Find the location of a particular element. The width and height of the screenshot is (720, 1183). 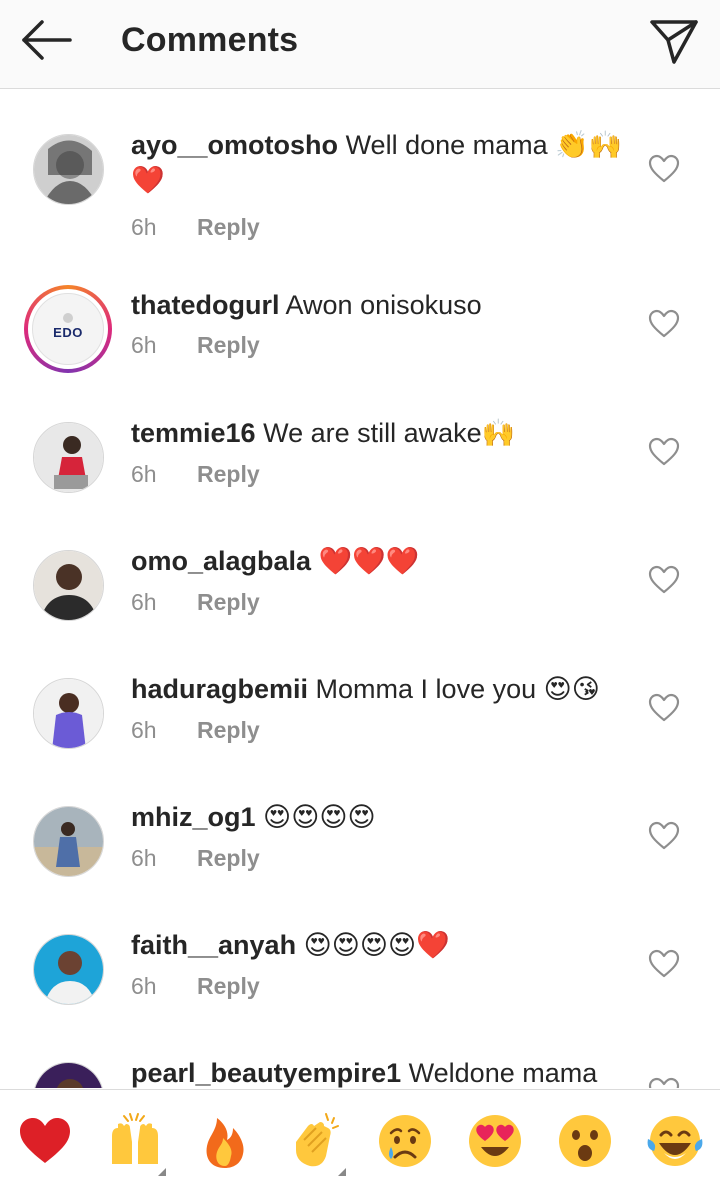

comment-content: thatedogurl Awon onisokuso 6h Reply is located at coordinates (381, 323).